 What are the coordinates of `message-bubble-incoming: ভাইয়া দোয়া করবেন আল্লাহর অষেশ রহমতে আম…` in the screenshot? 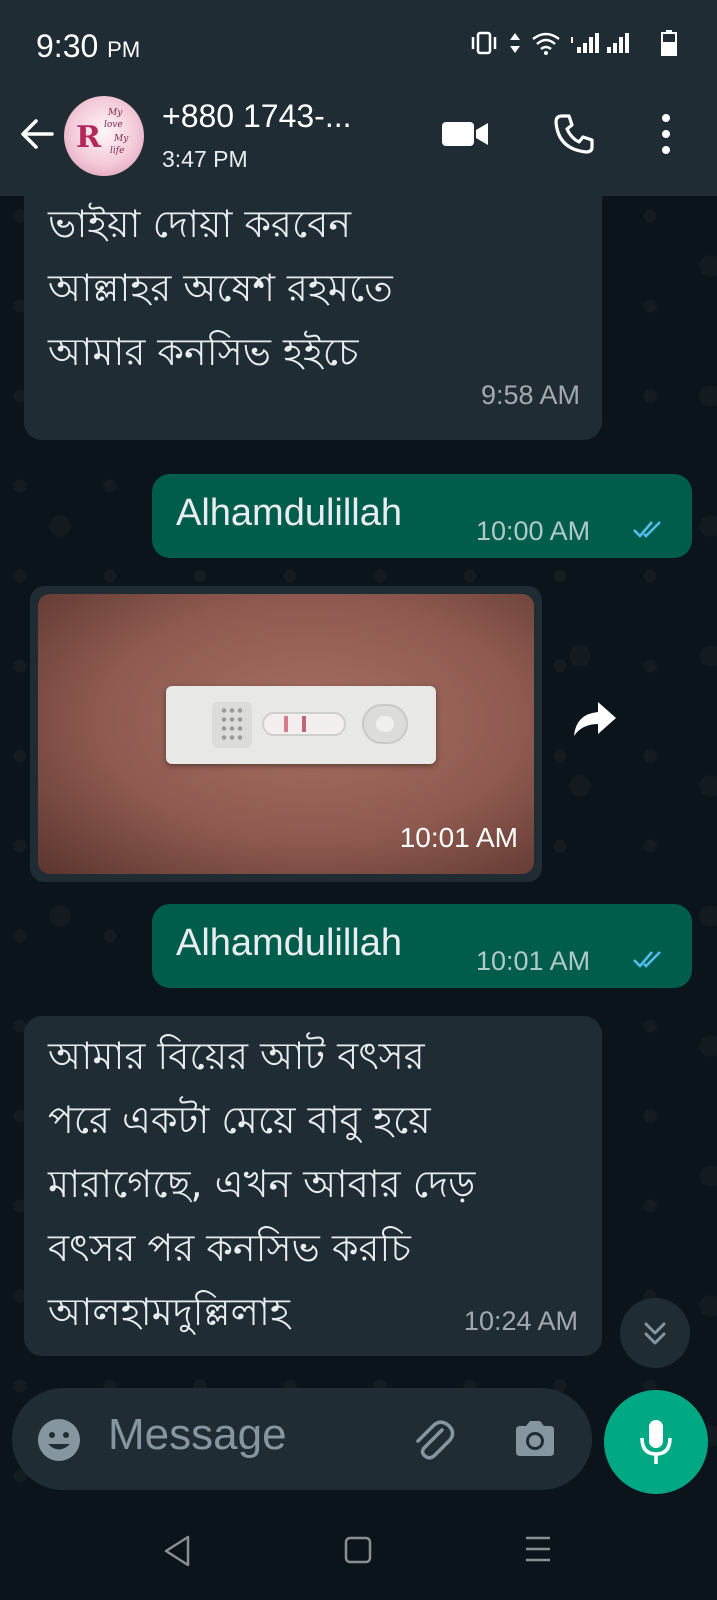 It's located at (313, 318).